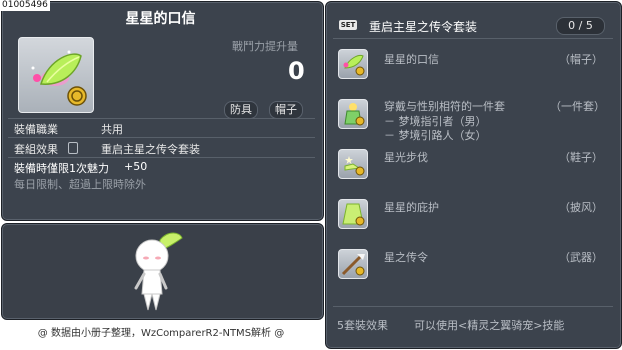 This screenshot has width=622, height=350. What do you see at coordinates (489, 325) in the screenshot?
I see `set-bonus-text: 可以使用<精灵之翼骑宠>技能` at bounding box center [489, 325].